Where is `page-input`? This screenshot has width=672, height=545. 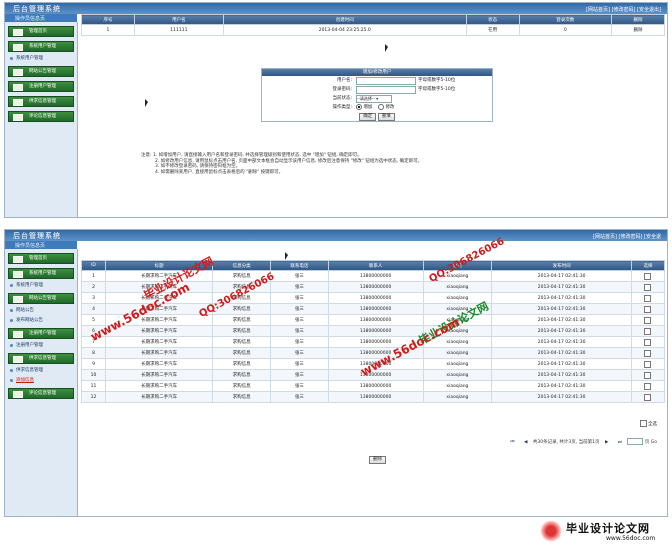 page-input is located at coordinates (635, 441).